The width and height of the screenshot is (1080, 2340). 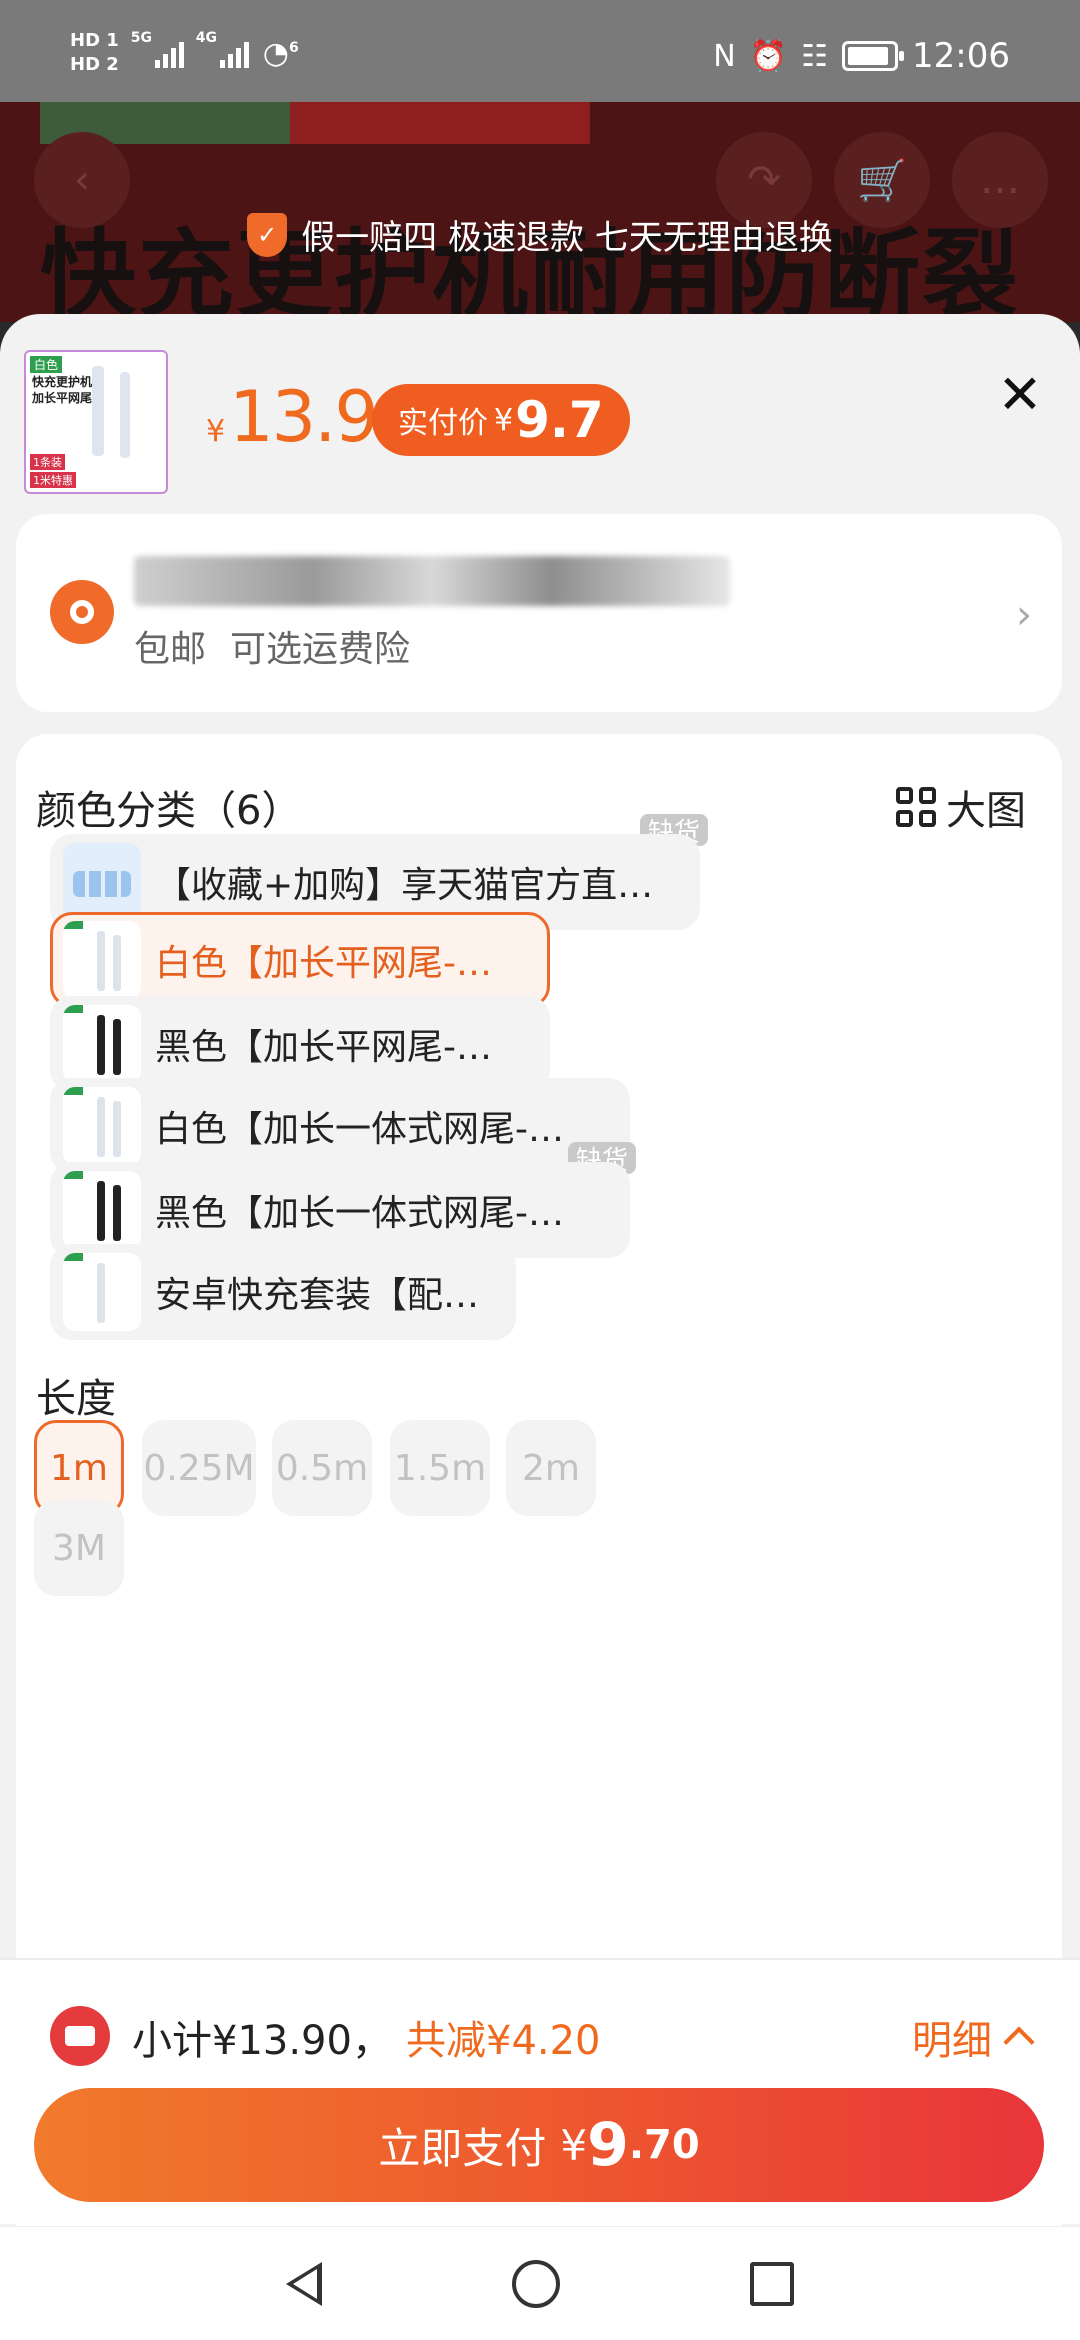 I want to click on guarantee-banner: ✓ 假一赔四 极速退款 七天无理由退换, so click(x=540, y=234).